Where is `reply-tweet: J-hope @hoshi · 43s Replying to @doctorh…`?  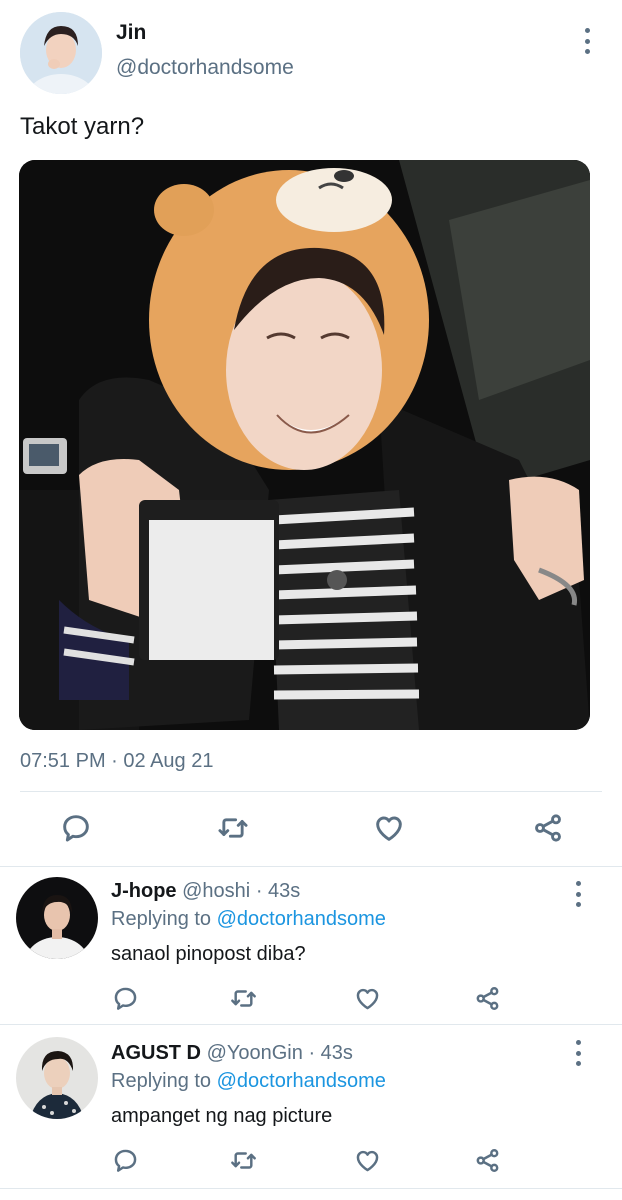
reply-tweet: J-hope @hoshi · 43s Replying to @doctorh… is located at coordinates (311, 945).